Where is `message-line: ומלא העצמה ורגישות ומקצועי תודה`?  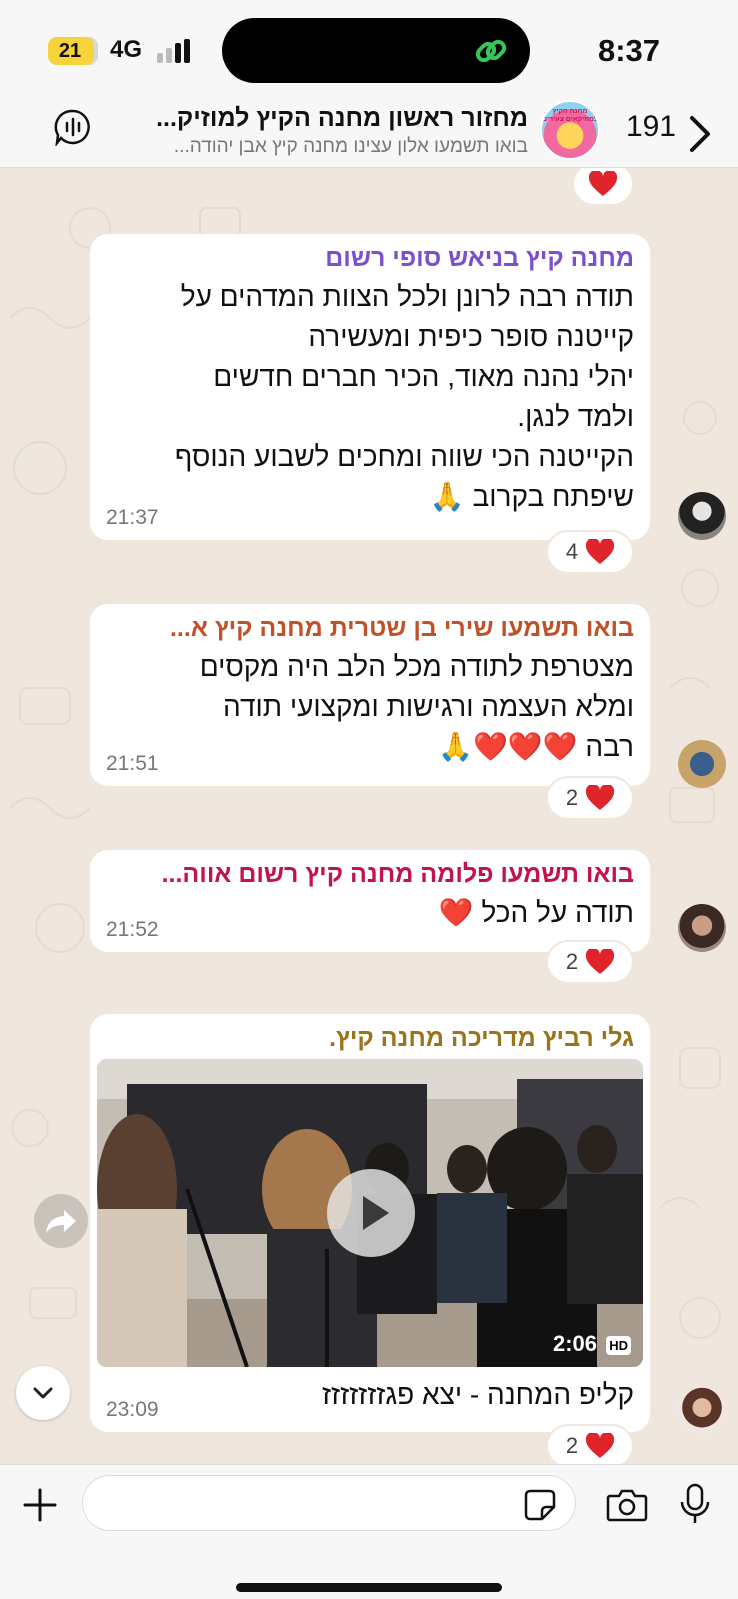
message-line: ומלא העצמה ורגישות ומקצועי תודה is located at coordinates (428, 706).